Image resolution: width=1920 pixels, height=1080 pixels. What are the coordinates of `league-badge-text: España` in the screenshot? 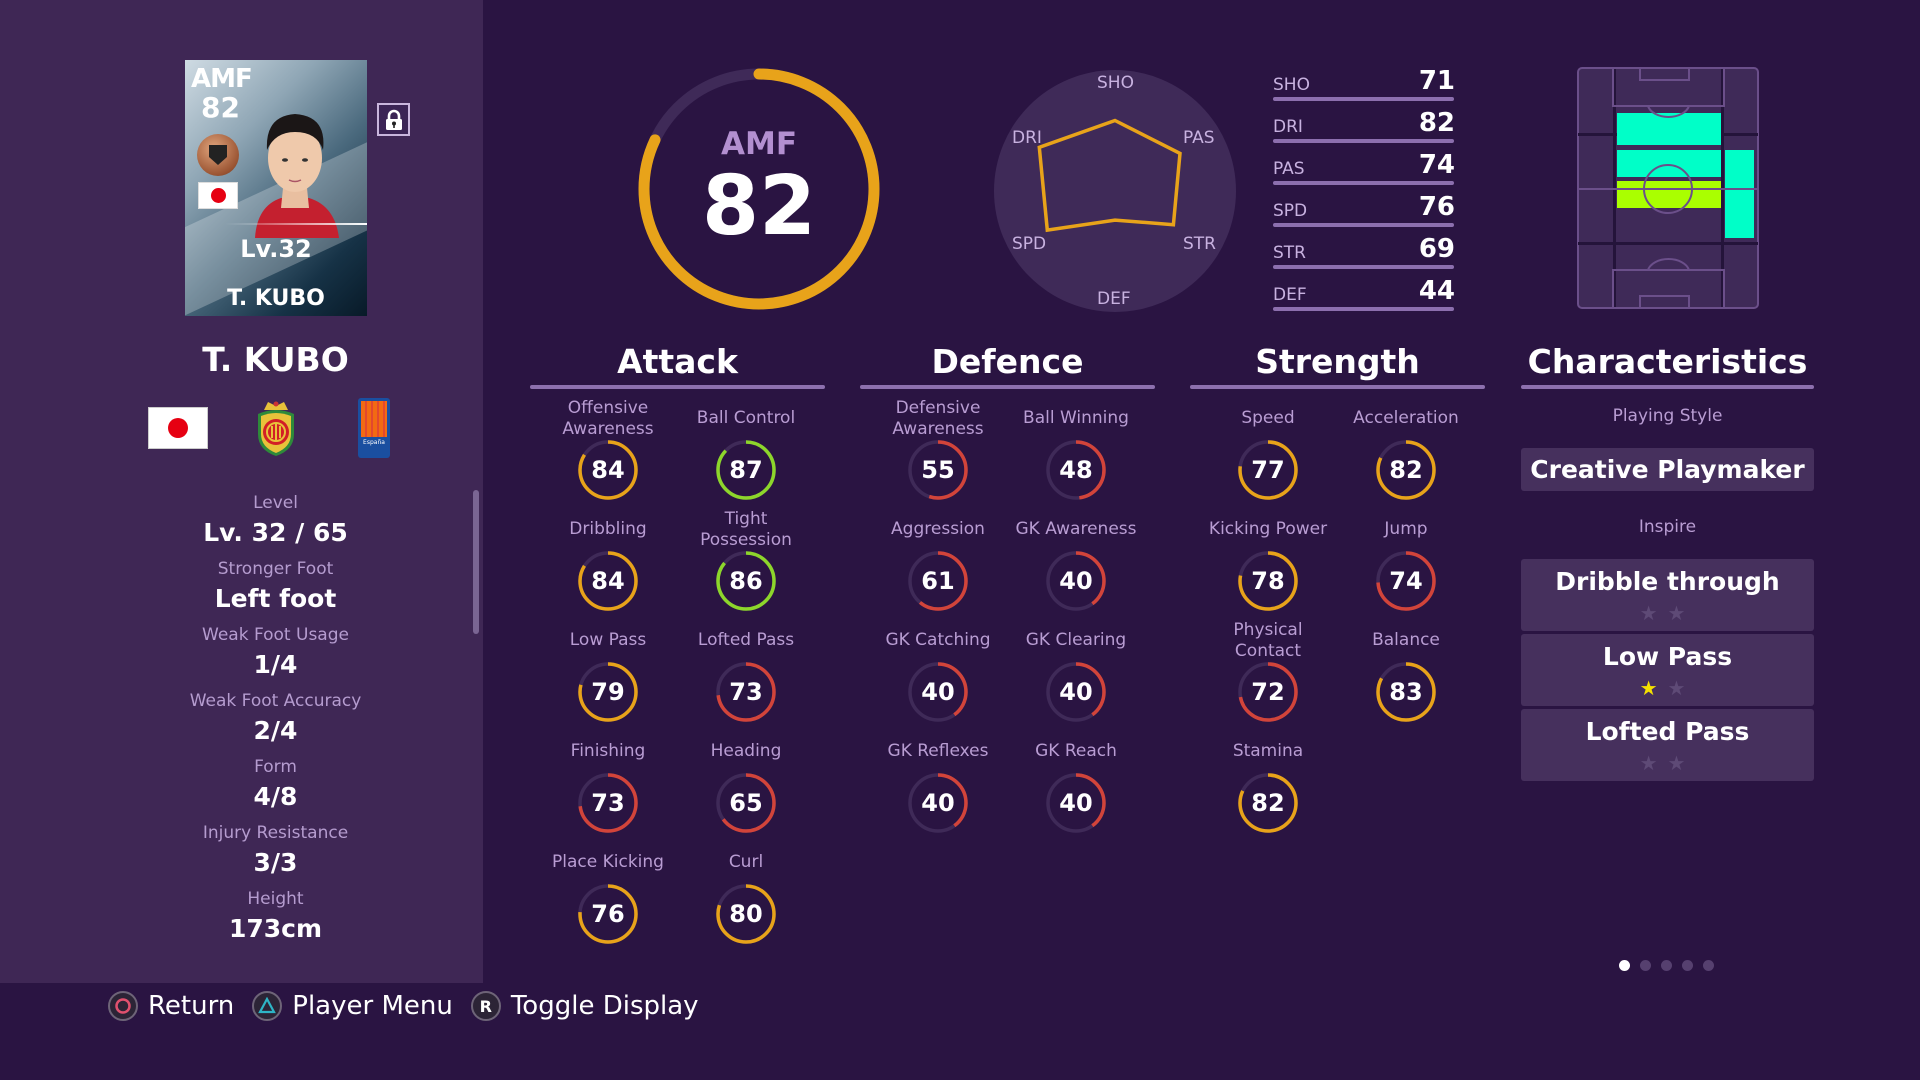 It's located at (374, 442).